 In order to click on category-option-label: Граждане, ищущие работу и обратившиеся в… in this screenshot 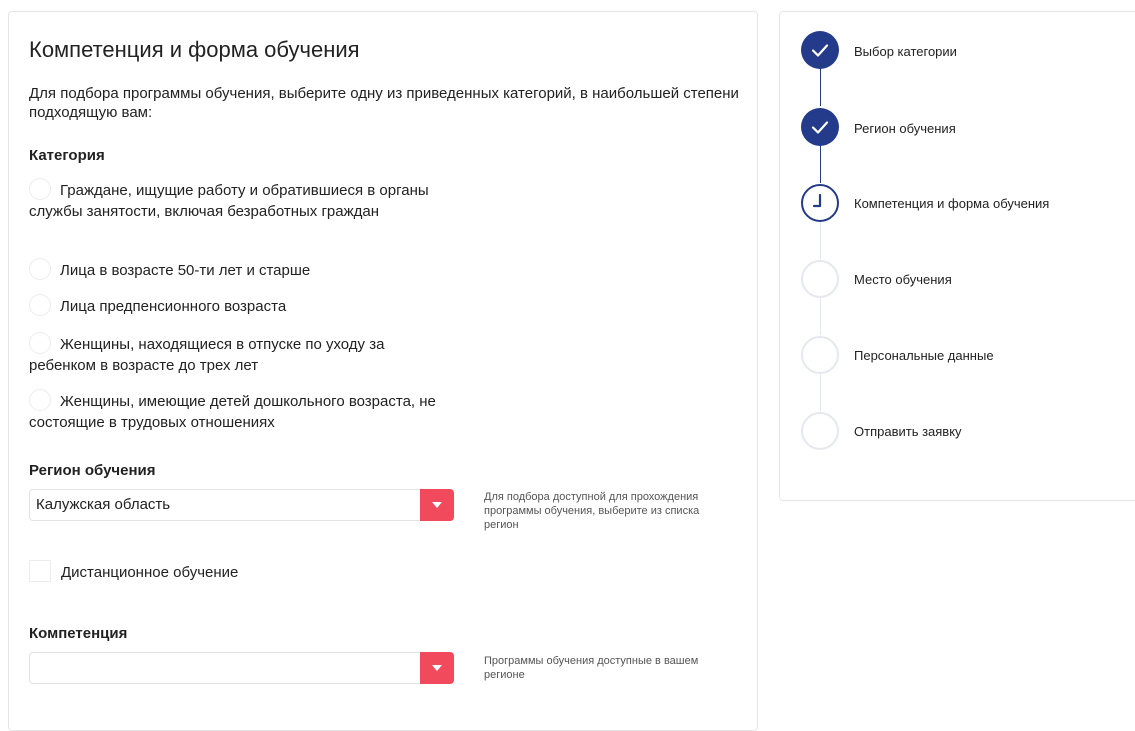, I will do `click(229, 201)`.